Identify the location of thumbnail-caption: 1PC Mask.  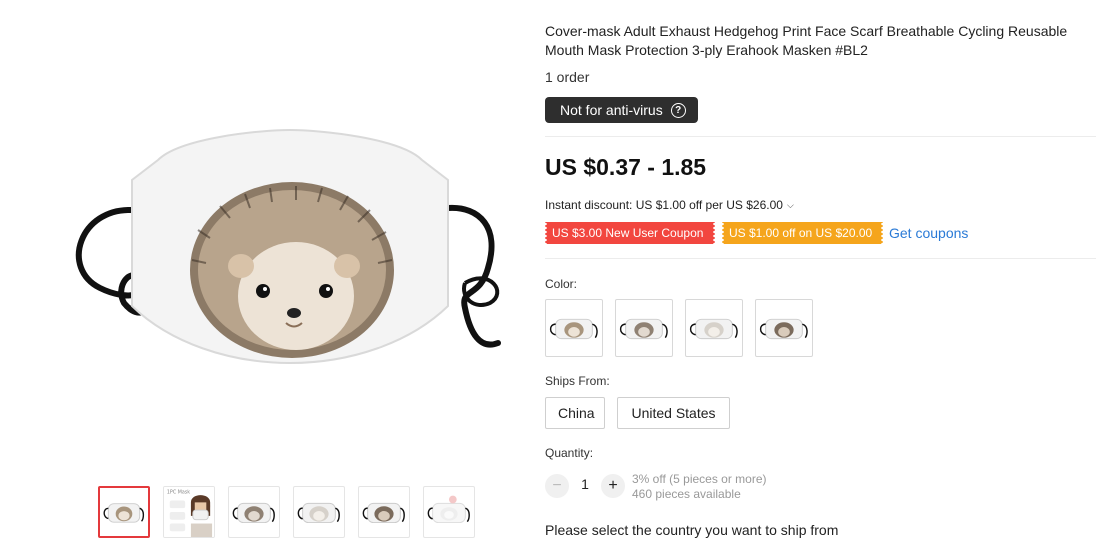
(178, 493).